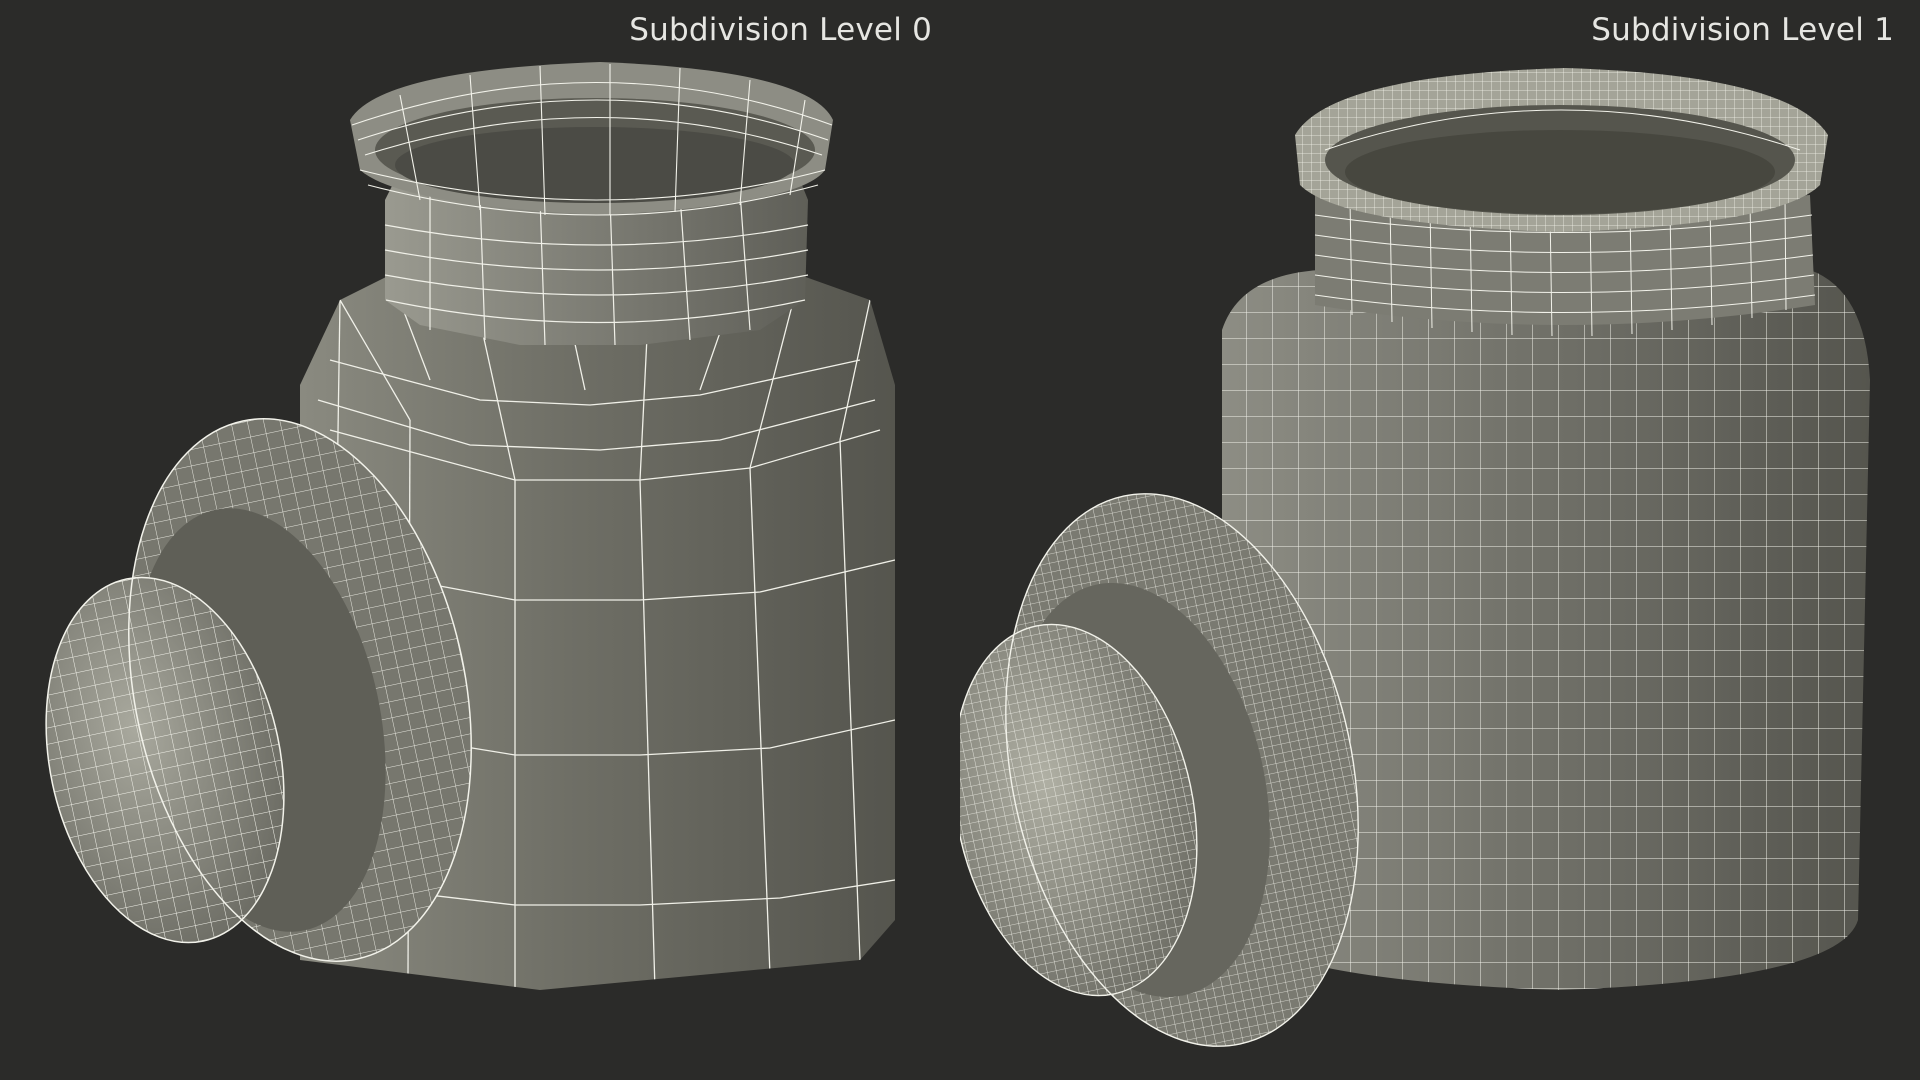  Describe the element at coordinates (780, 30) in the screenshot. I see `panel-label: Subdivision Level 0` at that location.